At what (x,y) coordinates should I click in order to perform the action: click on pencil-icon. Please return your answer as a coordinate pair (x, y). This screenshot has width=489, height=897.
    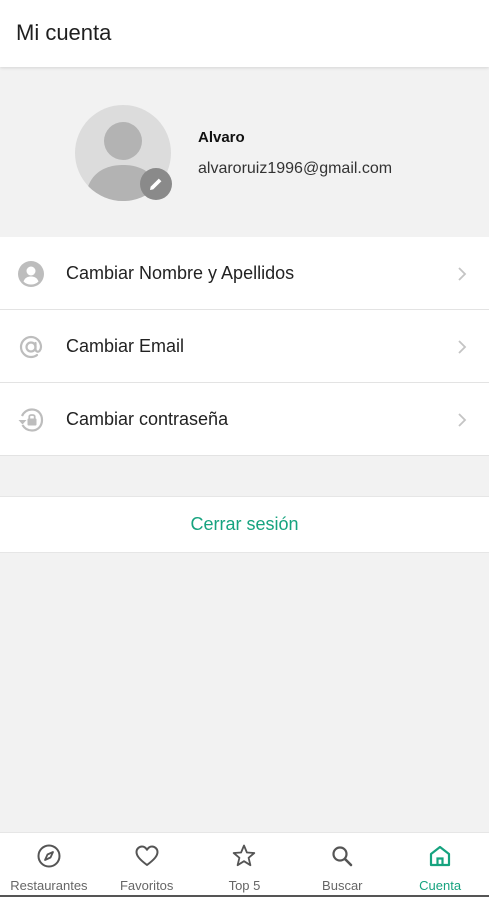
    Looking at the image, I should click on (156, 184).